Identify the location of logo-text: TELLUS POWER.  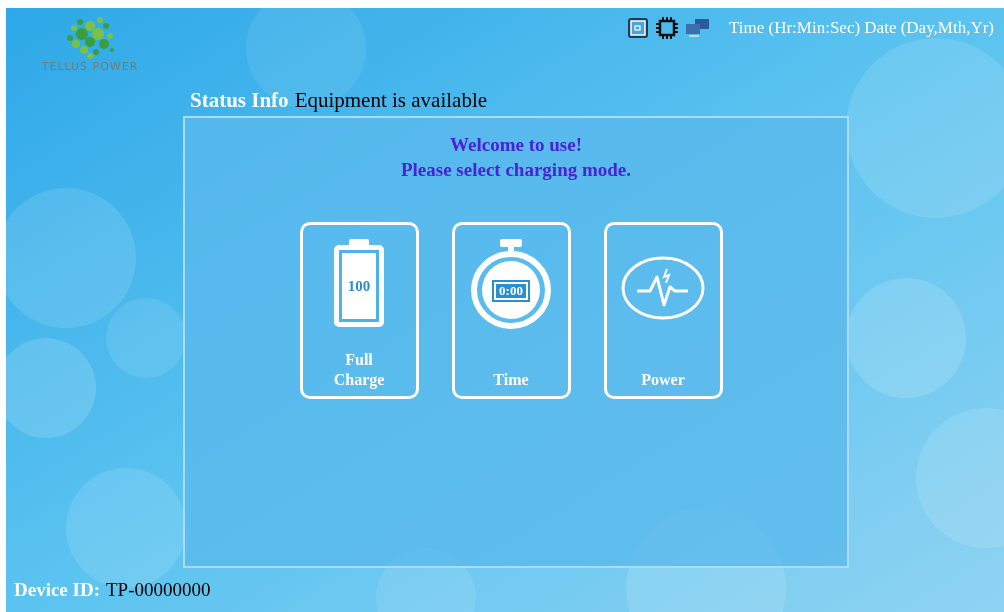
(90, 67).